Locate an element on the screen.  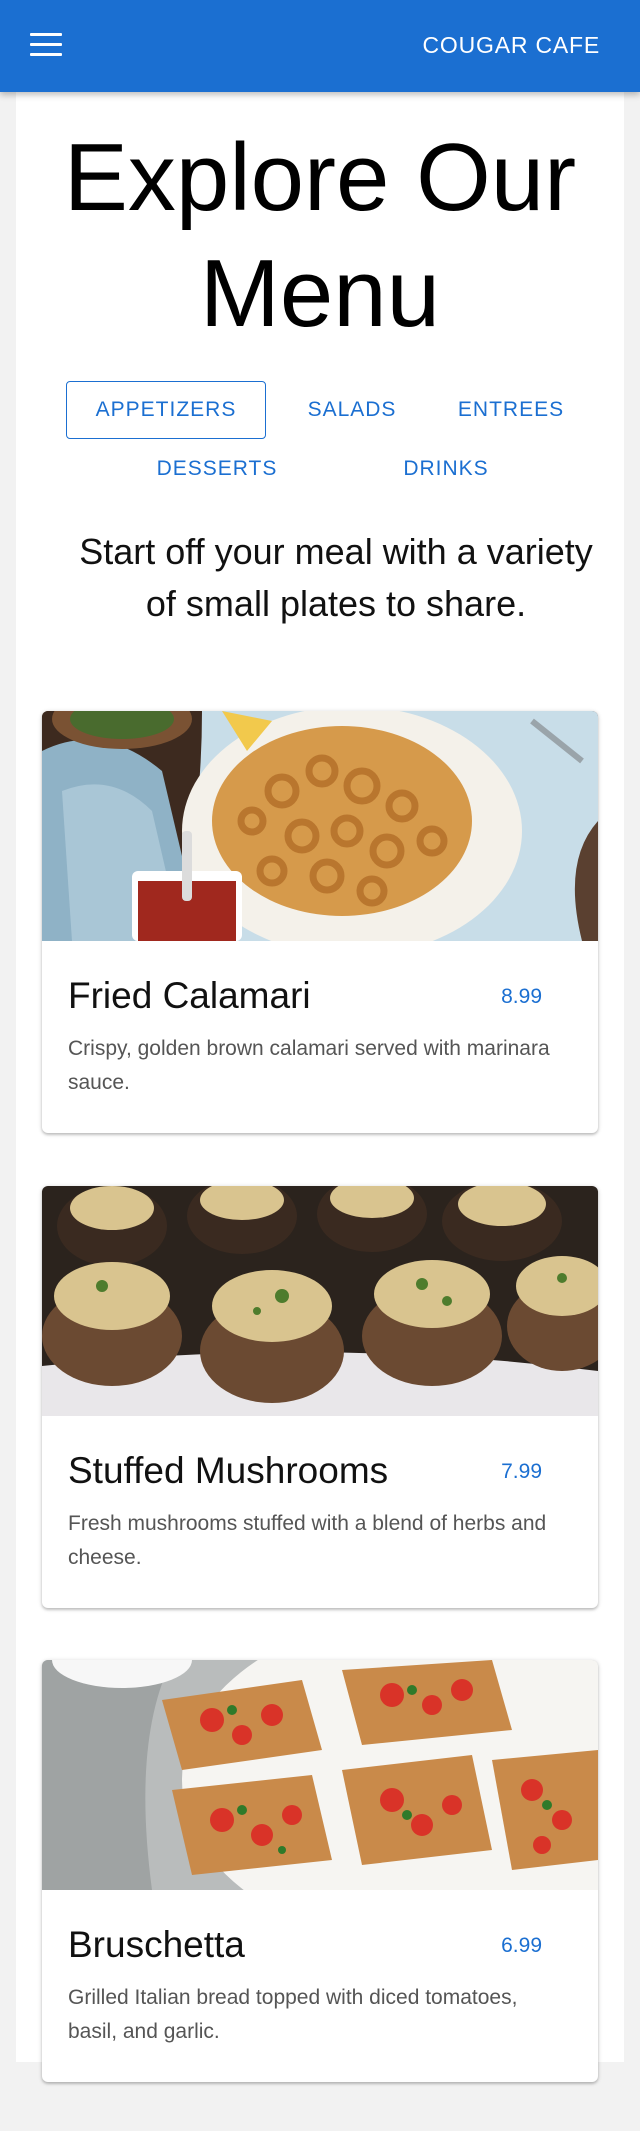
brand-title: COUGAR CAFE is located at coordinates (511, 45).